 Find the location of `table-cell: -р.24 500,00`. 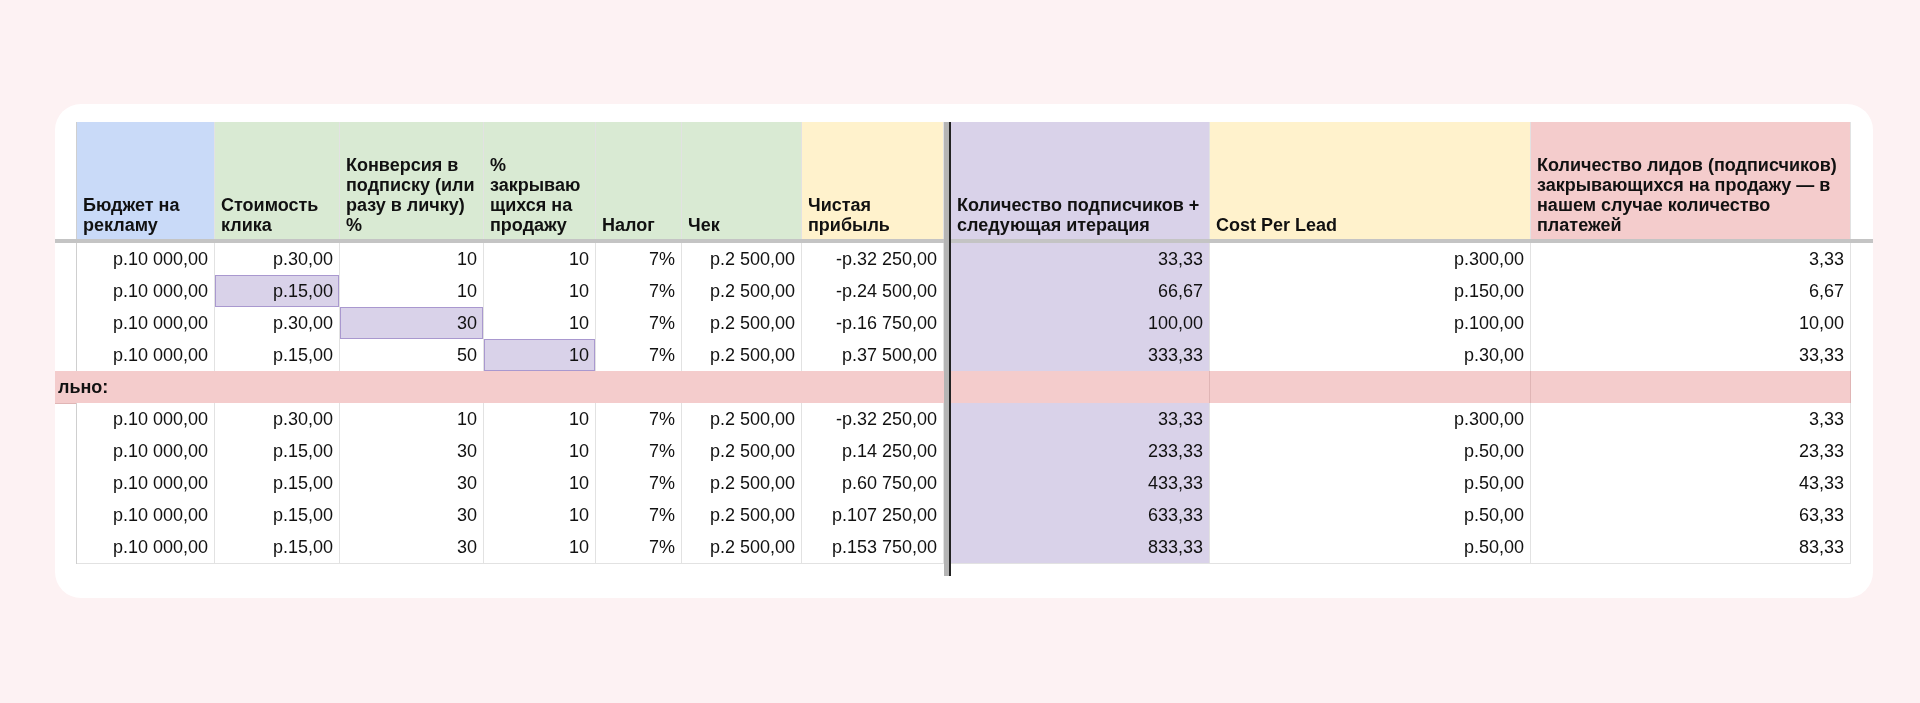

table-cell: -р.24 500,00 is located at coordinates (873, 291).